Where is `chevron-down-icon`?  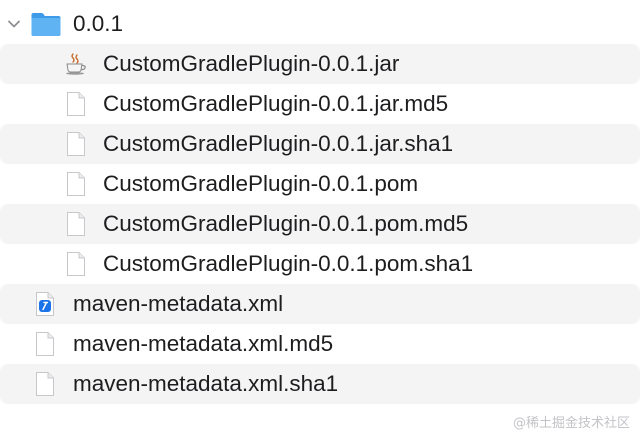
chevron-down-icon is located at coordinates (14, 24).